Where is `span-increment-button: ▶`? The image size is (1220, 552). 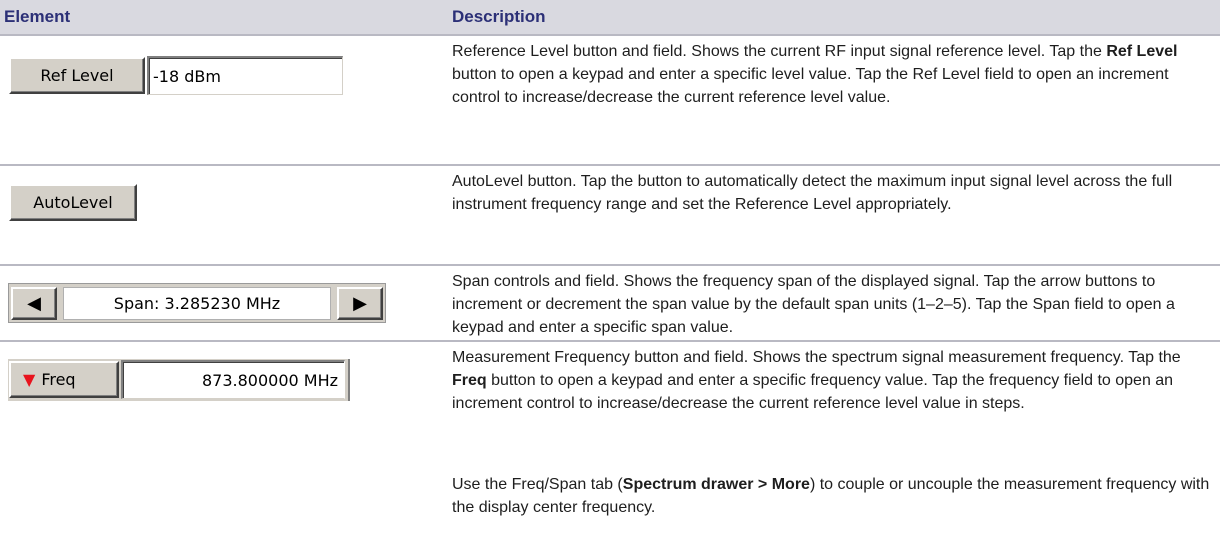
span-increment-button: ▶ is located at coordinates (360, 303).